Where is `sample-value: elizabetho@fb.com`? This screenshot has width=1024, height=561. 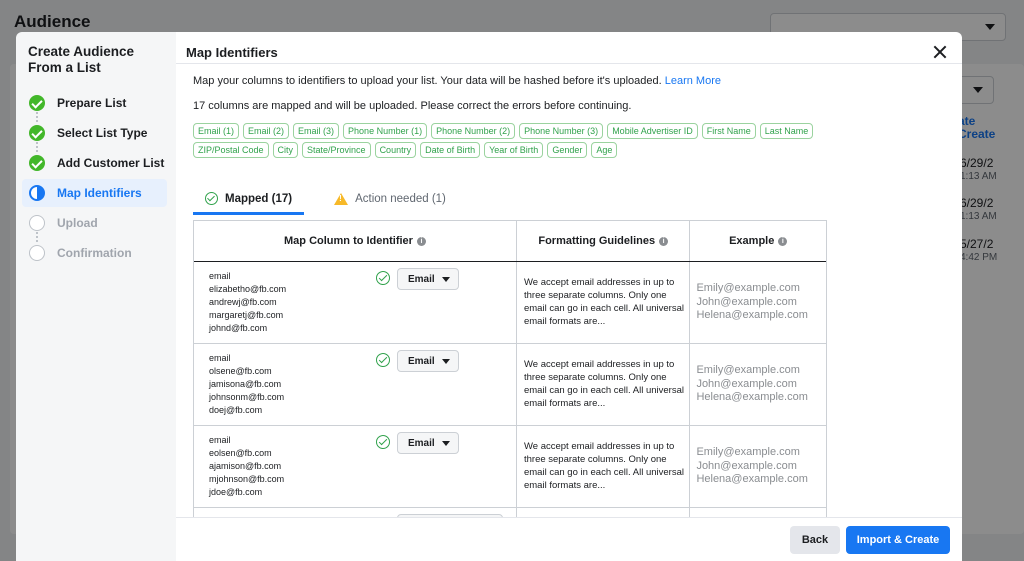
sample-value: elizabetho@fb.com is located at coordinates (248, 289).